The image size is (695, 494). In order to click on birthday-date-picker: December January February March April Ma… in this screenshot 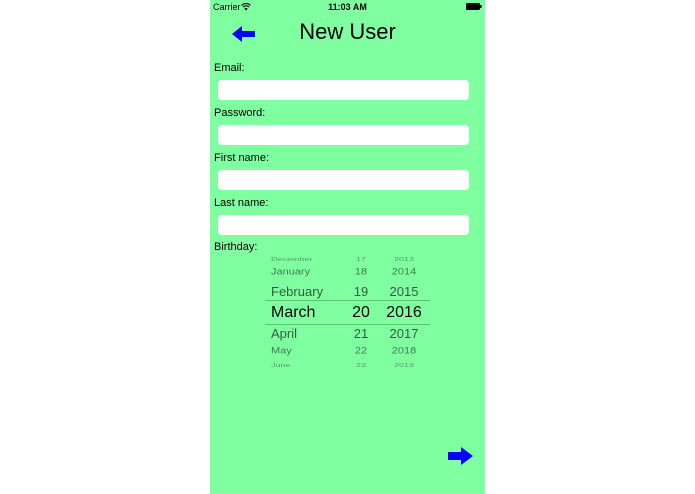, I will do `click(347, 312)`.